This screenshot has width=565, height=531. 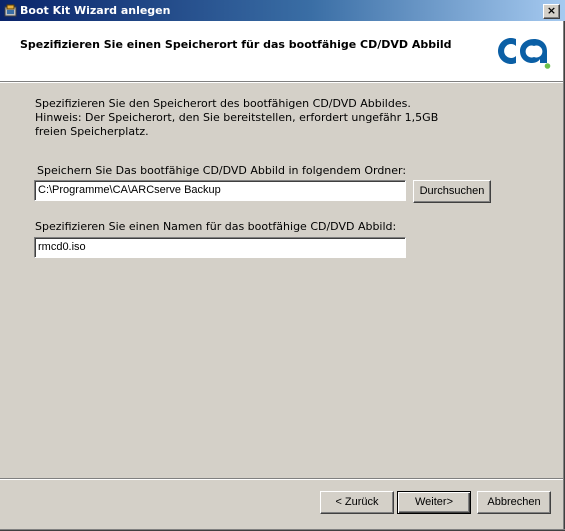 I want to click on browse-button: Durchsuchen, so click(x=452, y=191).